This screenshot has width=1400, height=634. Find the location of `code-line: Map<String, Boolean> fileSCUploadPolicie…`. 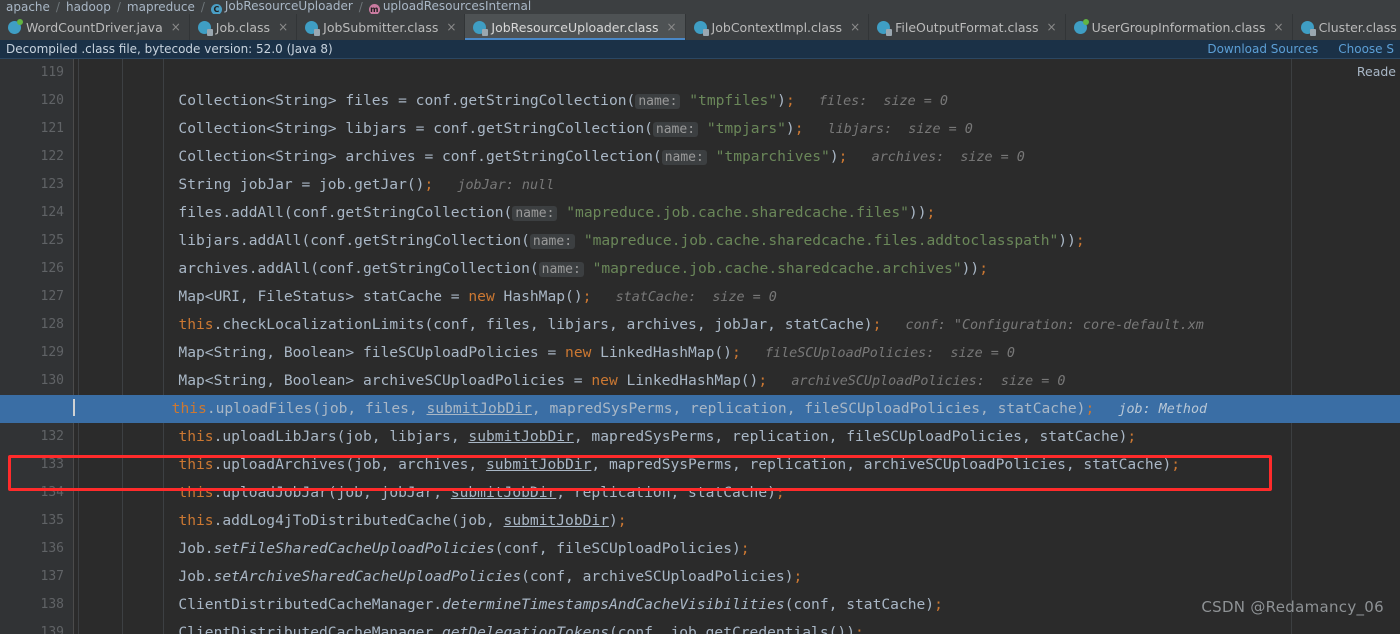

code-line: Map<String, Boolean> fileSCUploadPolicie… is located at coordinates (700, 353).